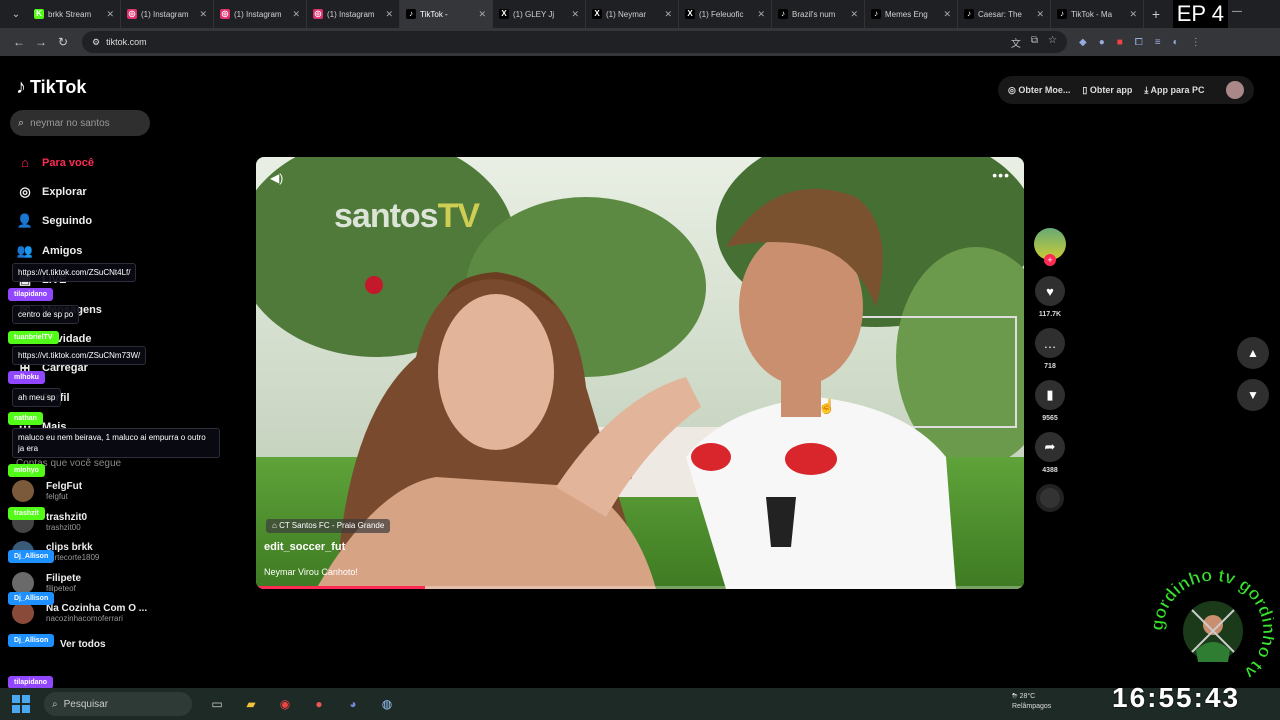  Describe the element at coordinates (1235, 90) in the screenshot. I see `user-avatar` at that location.